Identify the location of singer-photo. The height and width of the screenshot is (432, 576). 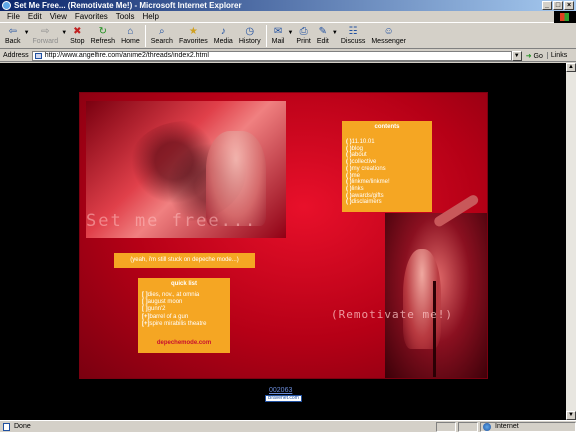
(436, 285).